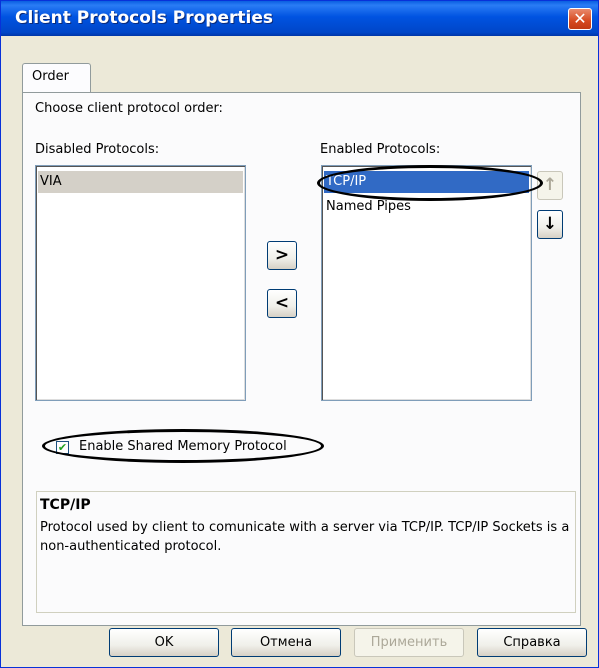 Image resolution: width=599 pixels, height=668 pixels. I want to click on ok-button-label: OK, so click(164, 642).